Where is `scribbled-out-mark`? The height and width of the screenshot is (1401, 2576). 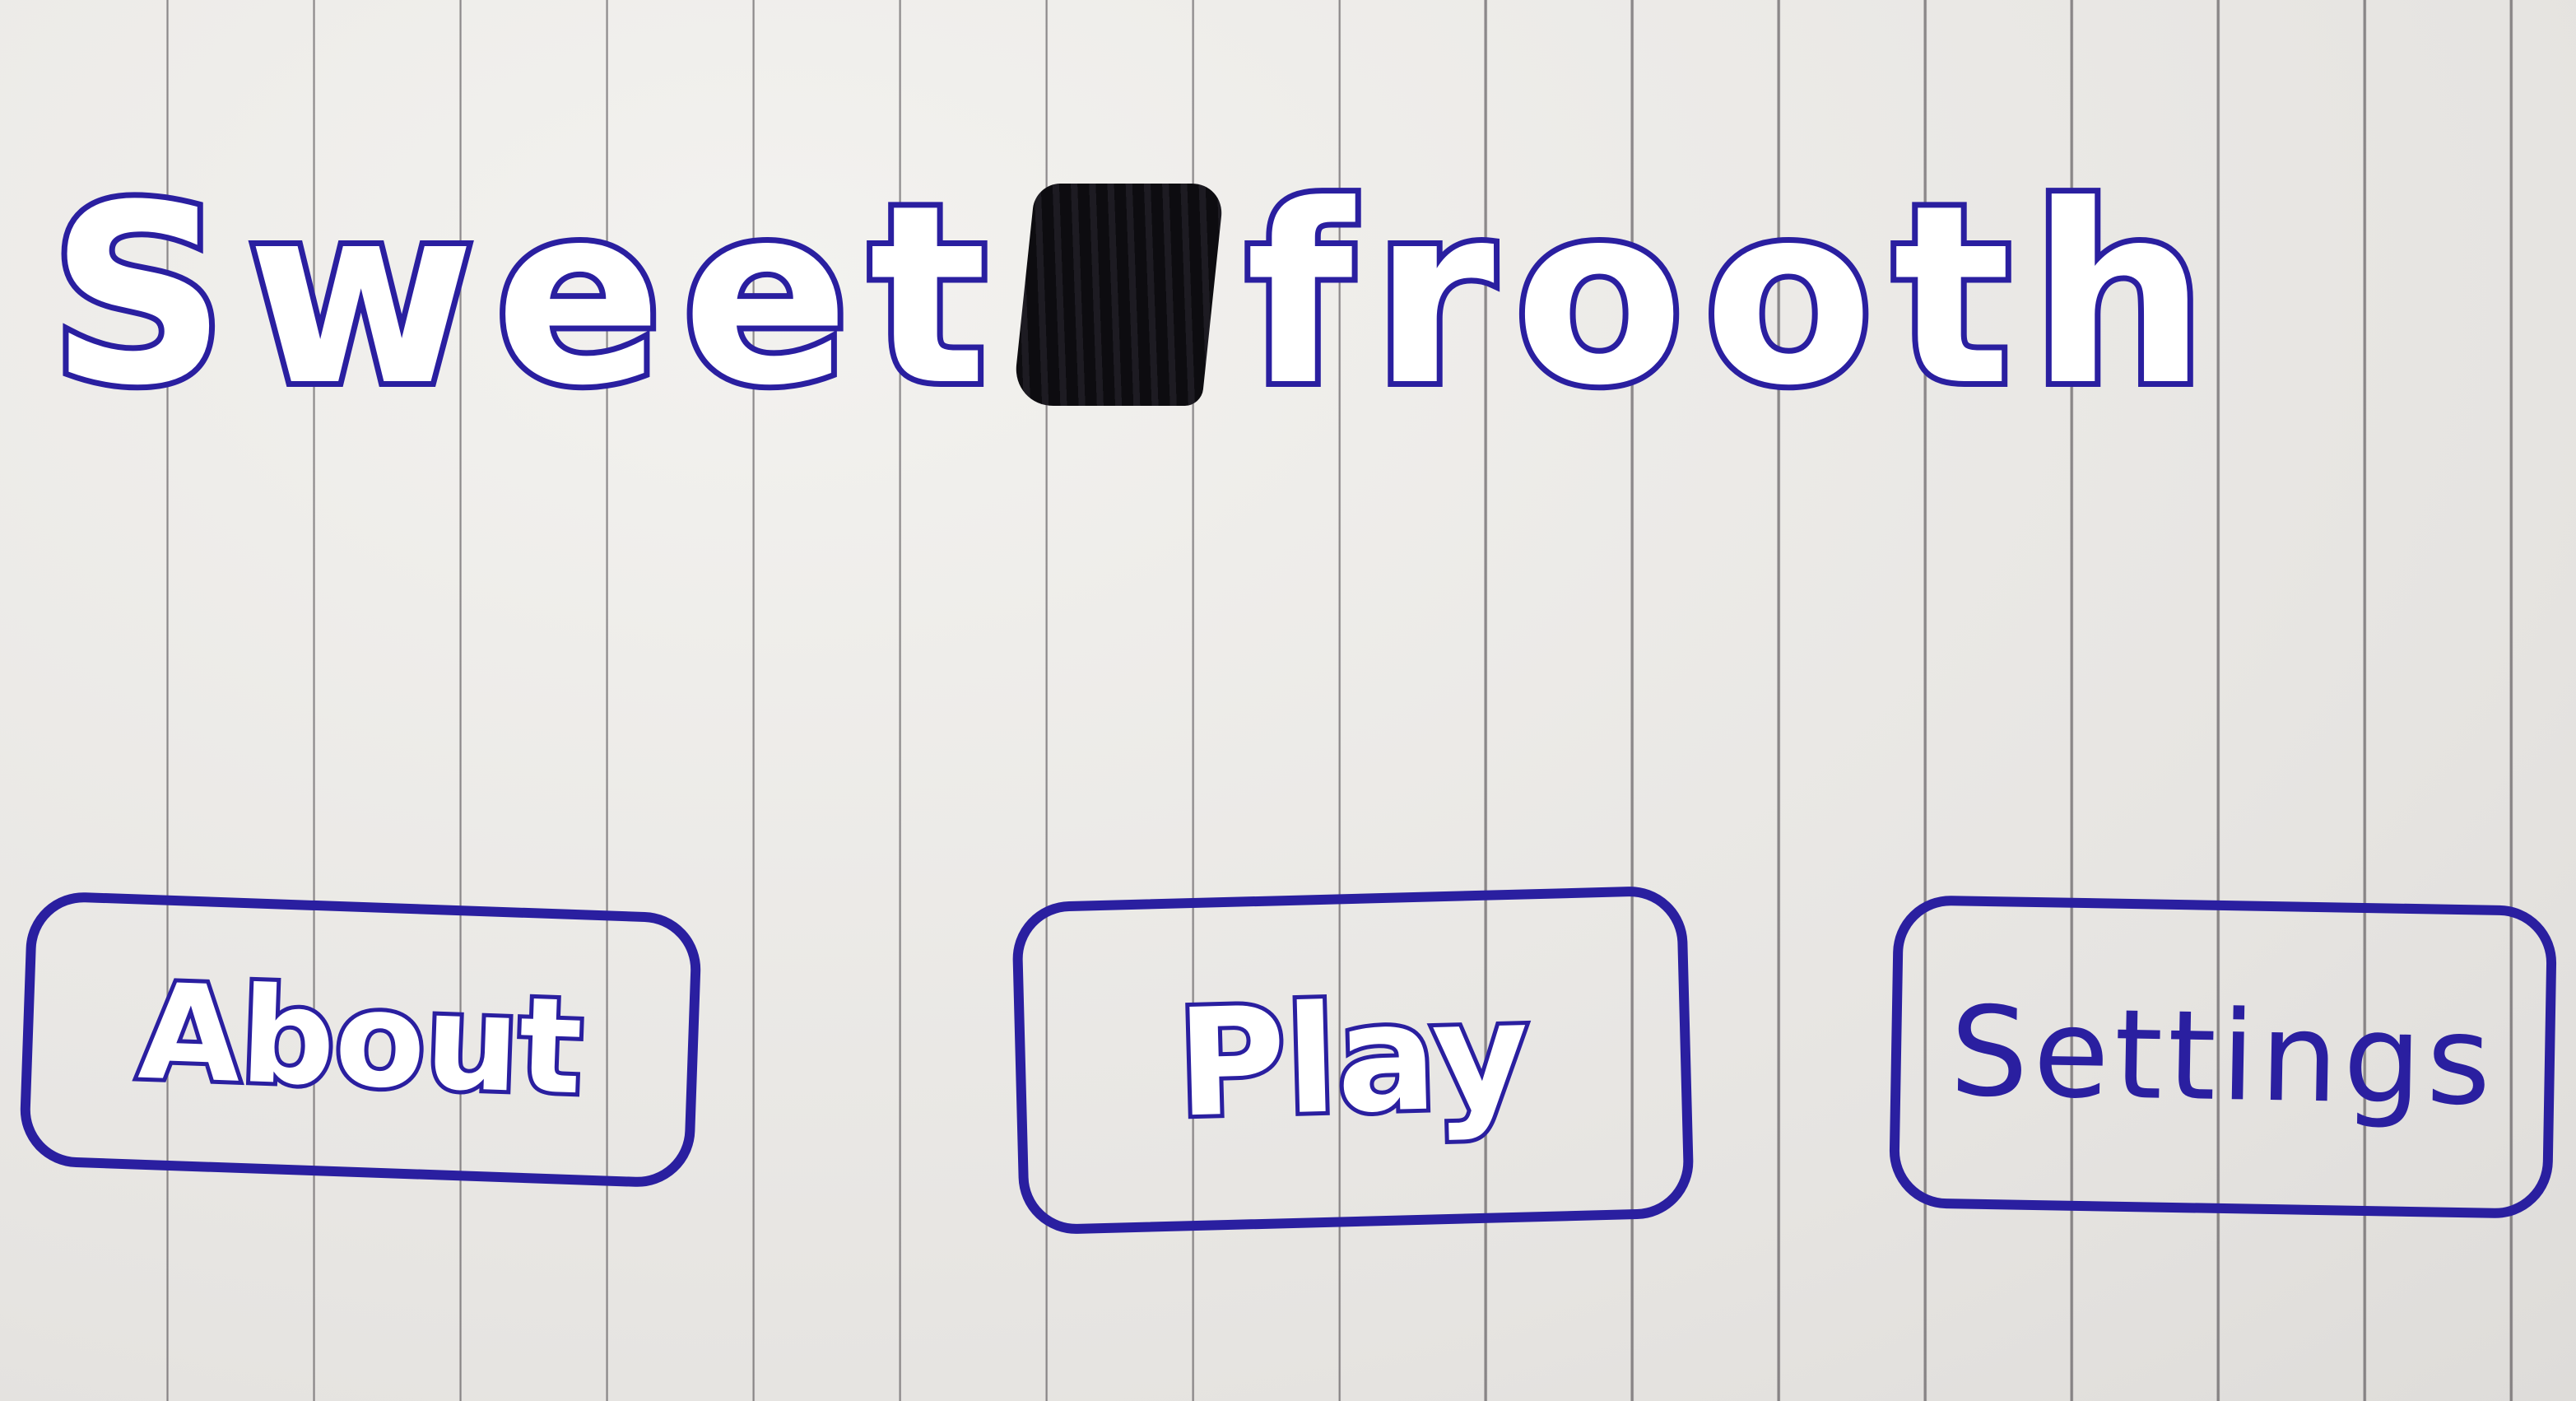
scribbled-out-mark is located at coordinates (1118, 295).